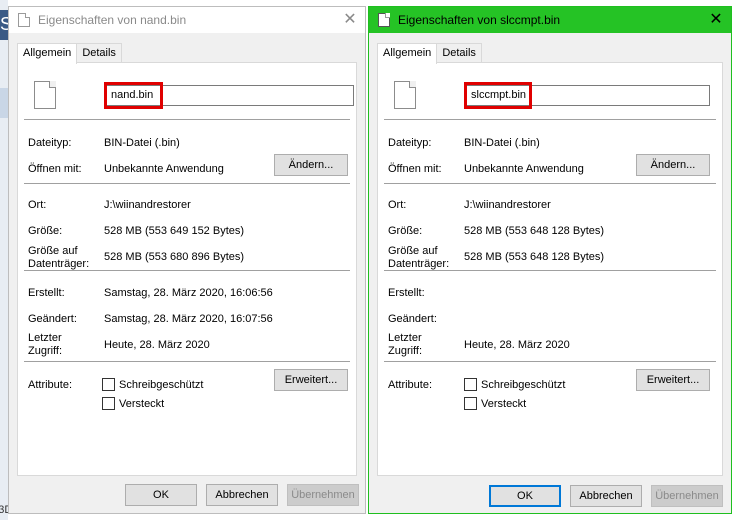  What do you see at coordinates (188, 319) in the screenshot?
I see `modified-value: Samstag, 28. März 2020, 16:07:56` at bounding box center [188, 319].